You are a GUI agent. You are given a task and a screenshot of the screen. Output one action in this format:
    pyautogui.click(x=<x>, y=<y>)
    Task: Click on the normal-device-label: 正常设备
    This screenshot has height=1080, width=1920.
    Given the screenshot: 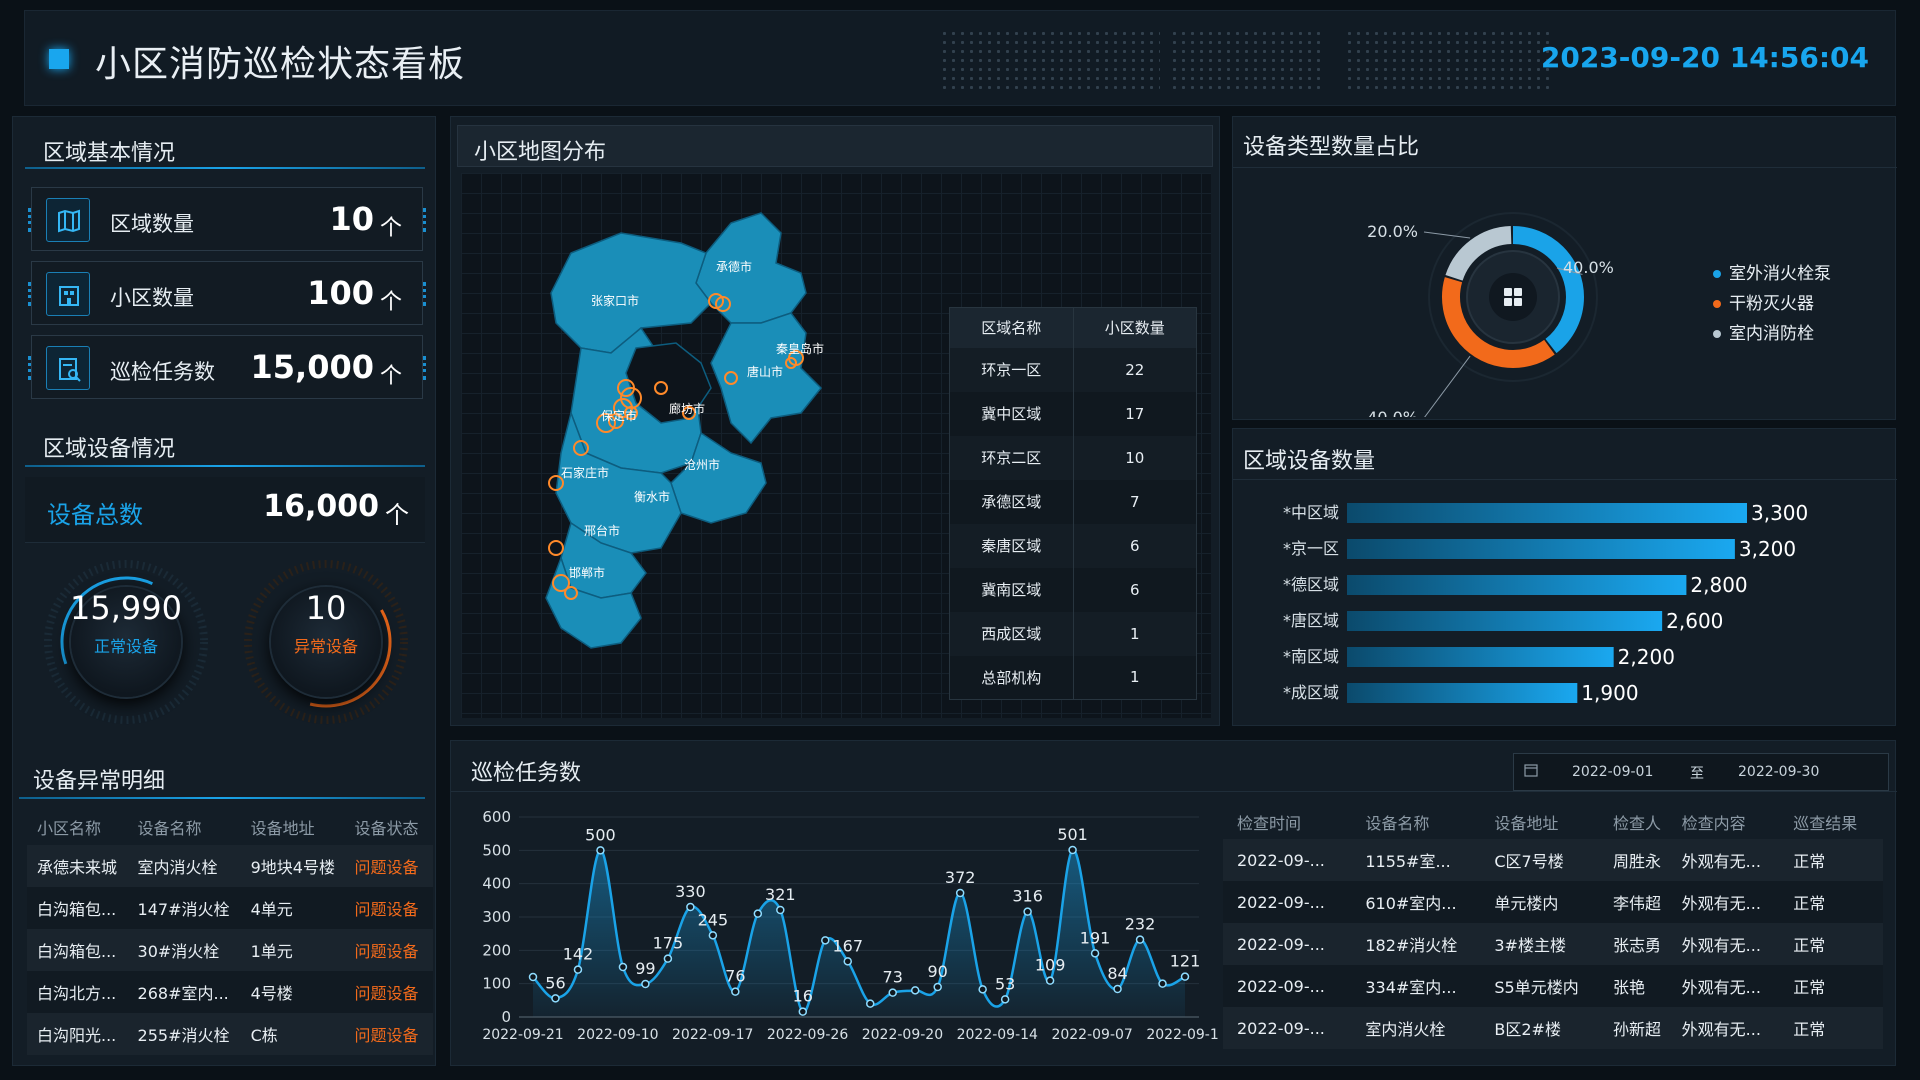 What is the action you would take?
    pyautogui.click(x=125, y=646)
    